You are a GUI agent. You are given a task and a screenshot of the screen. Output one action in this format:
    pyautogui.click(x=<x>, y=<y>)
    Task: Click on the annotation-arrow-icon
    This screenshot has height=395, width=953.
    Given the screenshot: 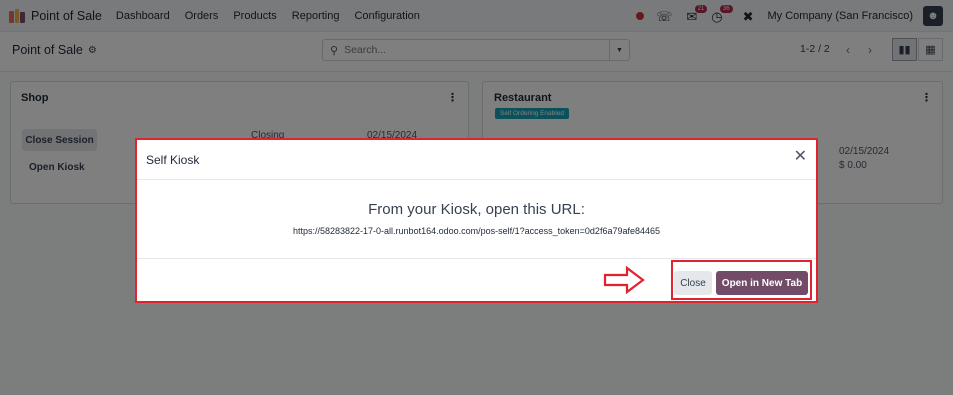 What is the action you would take?
    pyautogui.click(x=624, y=280)
    